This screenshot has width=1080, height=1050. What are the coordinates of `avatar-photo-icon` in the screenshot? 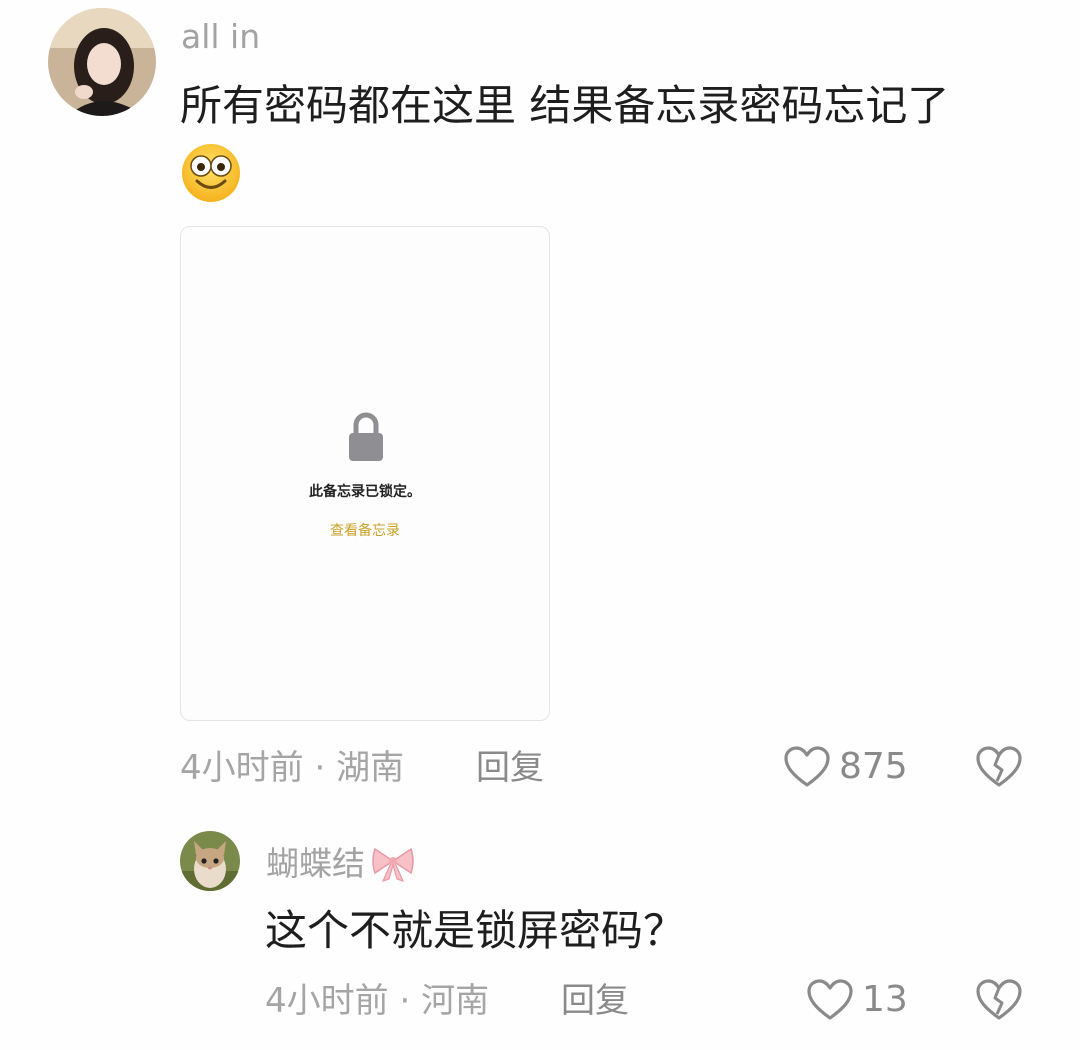 It's located at (102, 62).